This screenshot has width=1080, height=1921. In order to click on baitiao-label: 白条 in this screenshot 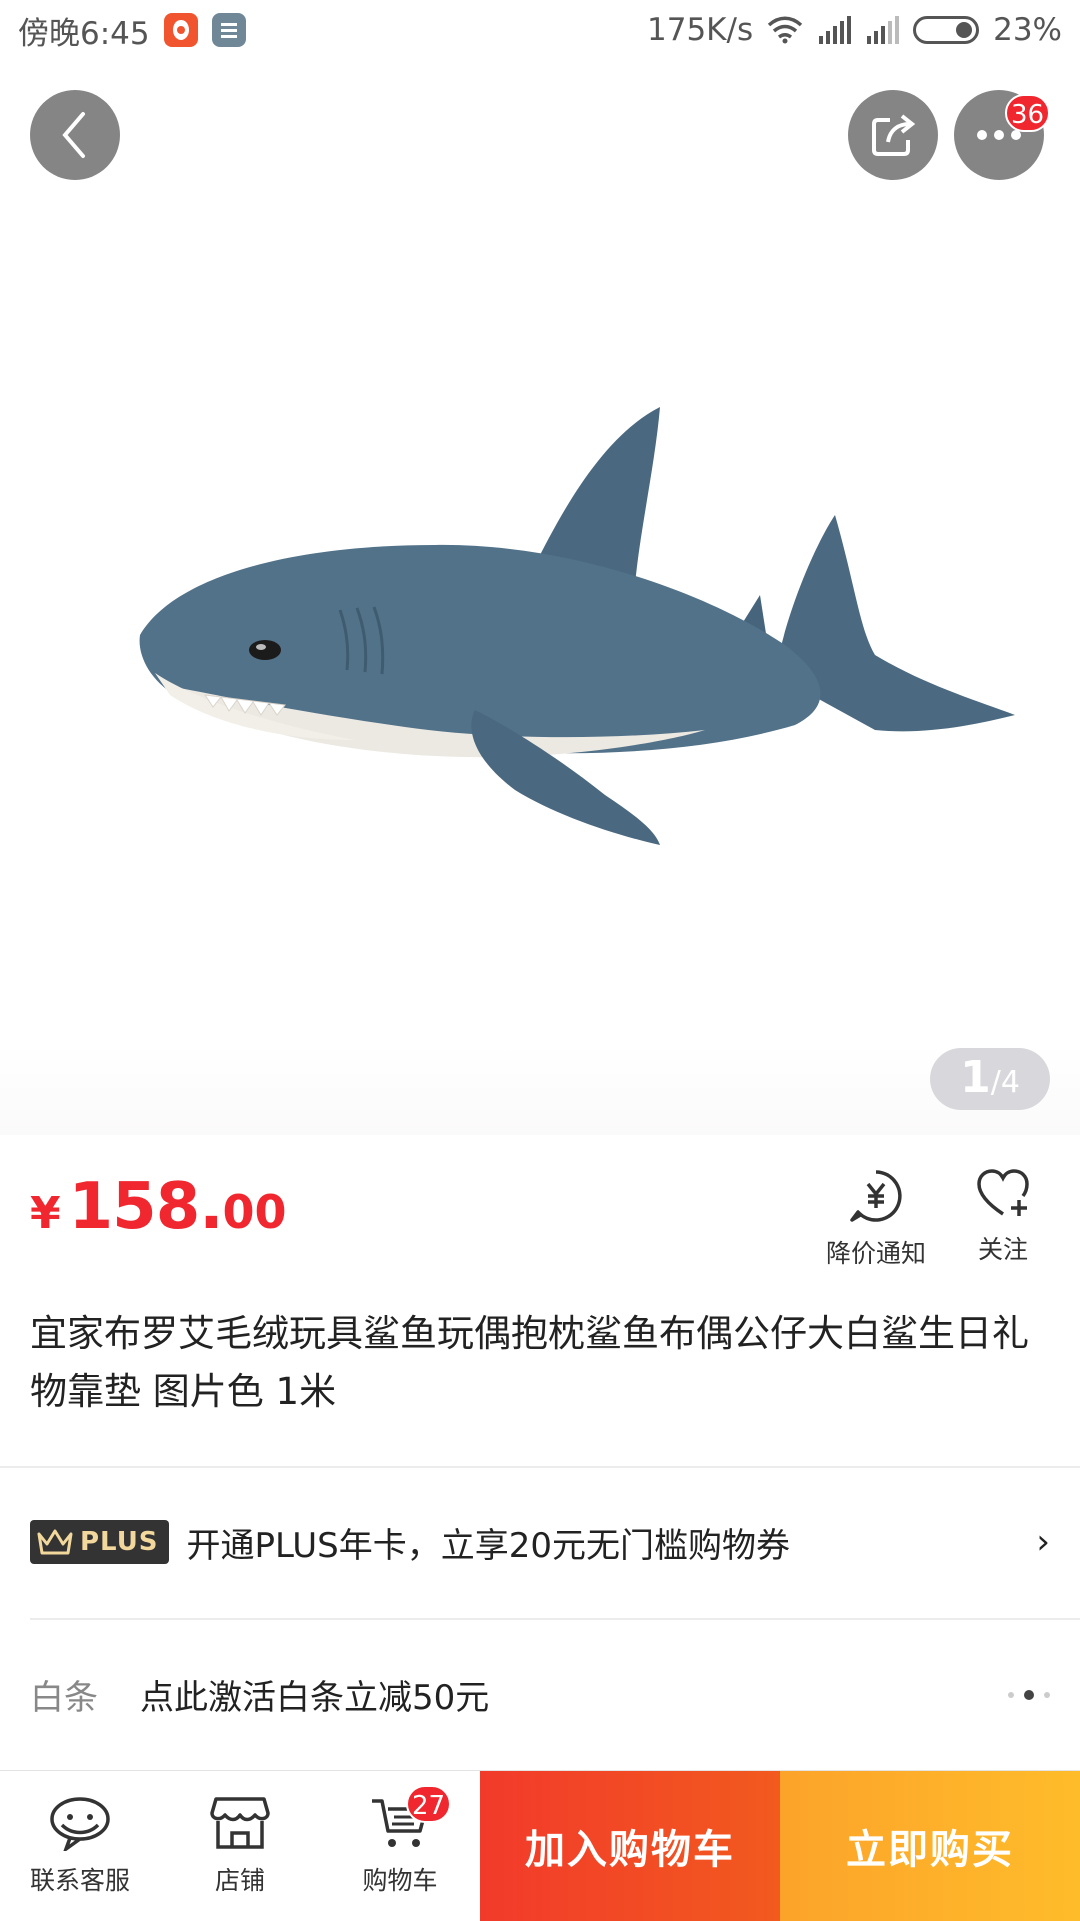, I will do `click(64, 1698)`.